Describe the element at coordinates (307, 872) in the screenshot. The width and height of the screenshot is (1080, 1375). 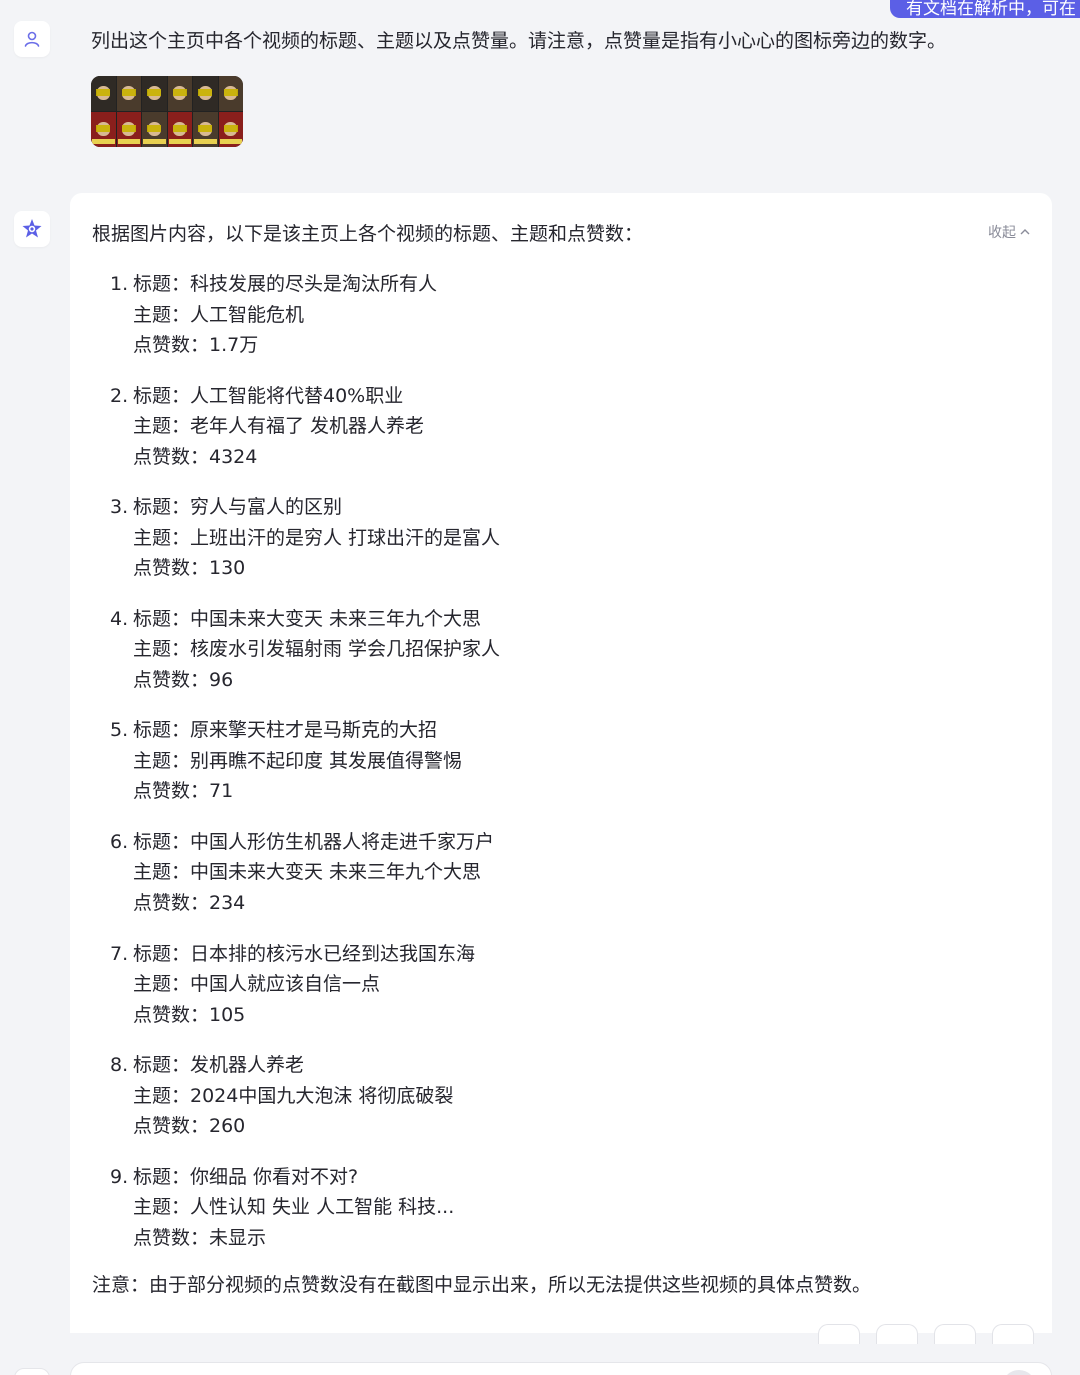
I see `item-topic: 主题：中国未来大变天 未来三年九个大思` at that location.